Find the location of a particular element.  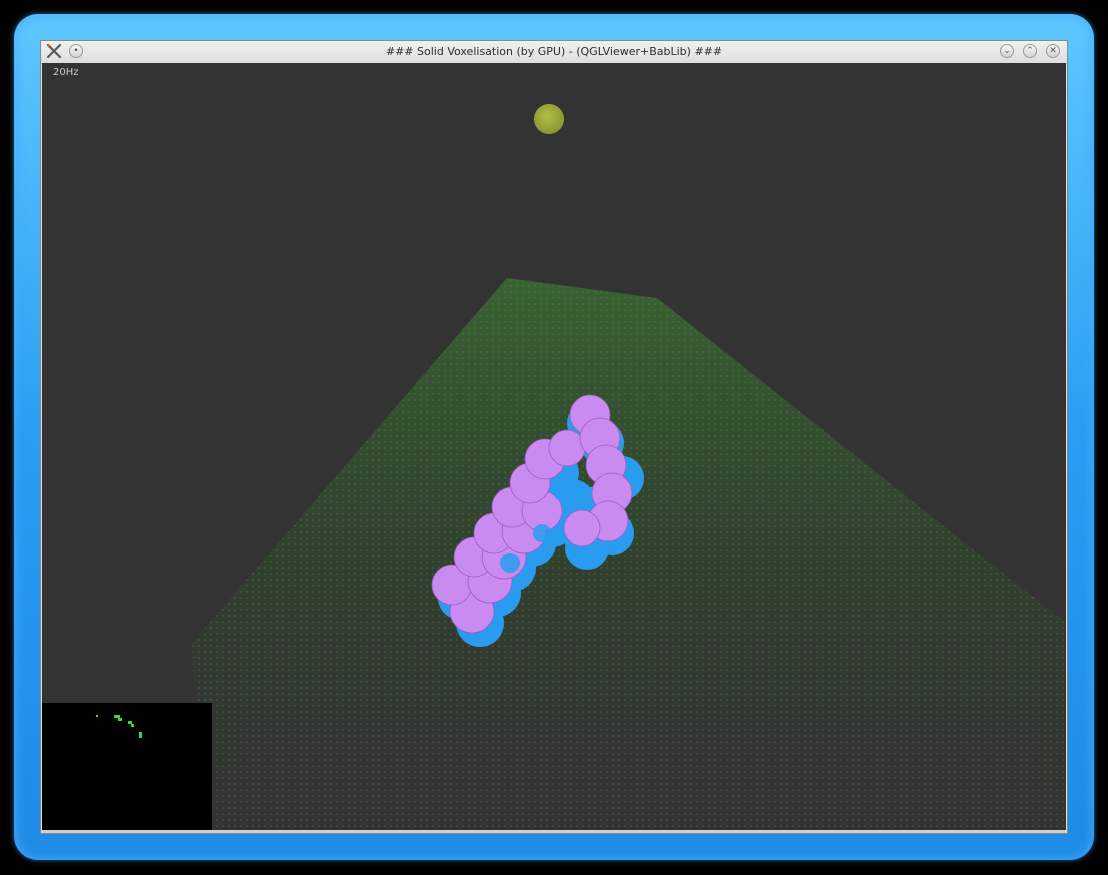

fps-counter: 20Hz is located at coordinates (66, 72).